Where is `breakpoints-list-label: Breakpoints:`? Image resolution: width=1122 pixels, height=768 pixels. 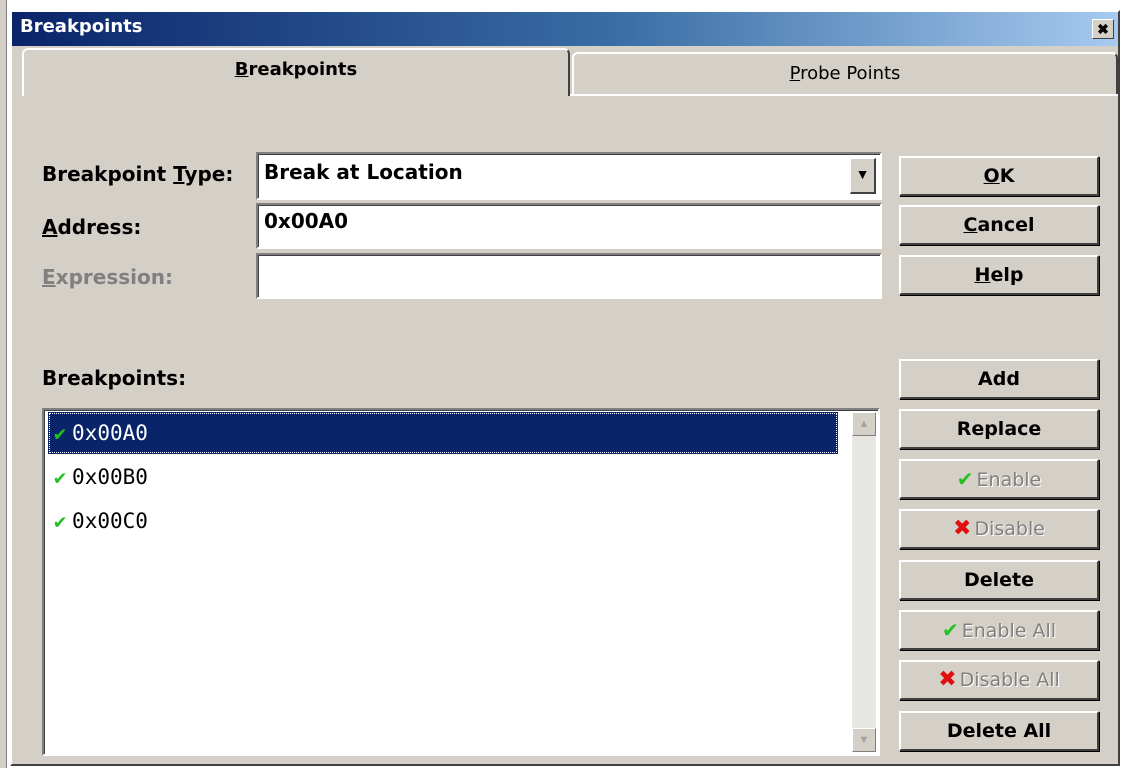 breakpoints-list-label: Breakpoints: is located at coordinates (114, 378).